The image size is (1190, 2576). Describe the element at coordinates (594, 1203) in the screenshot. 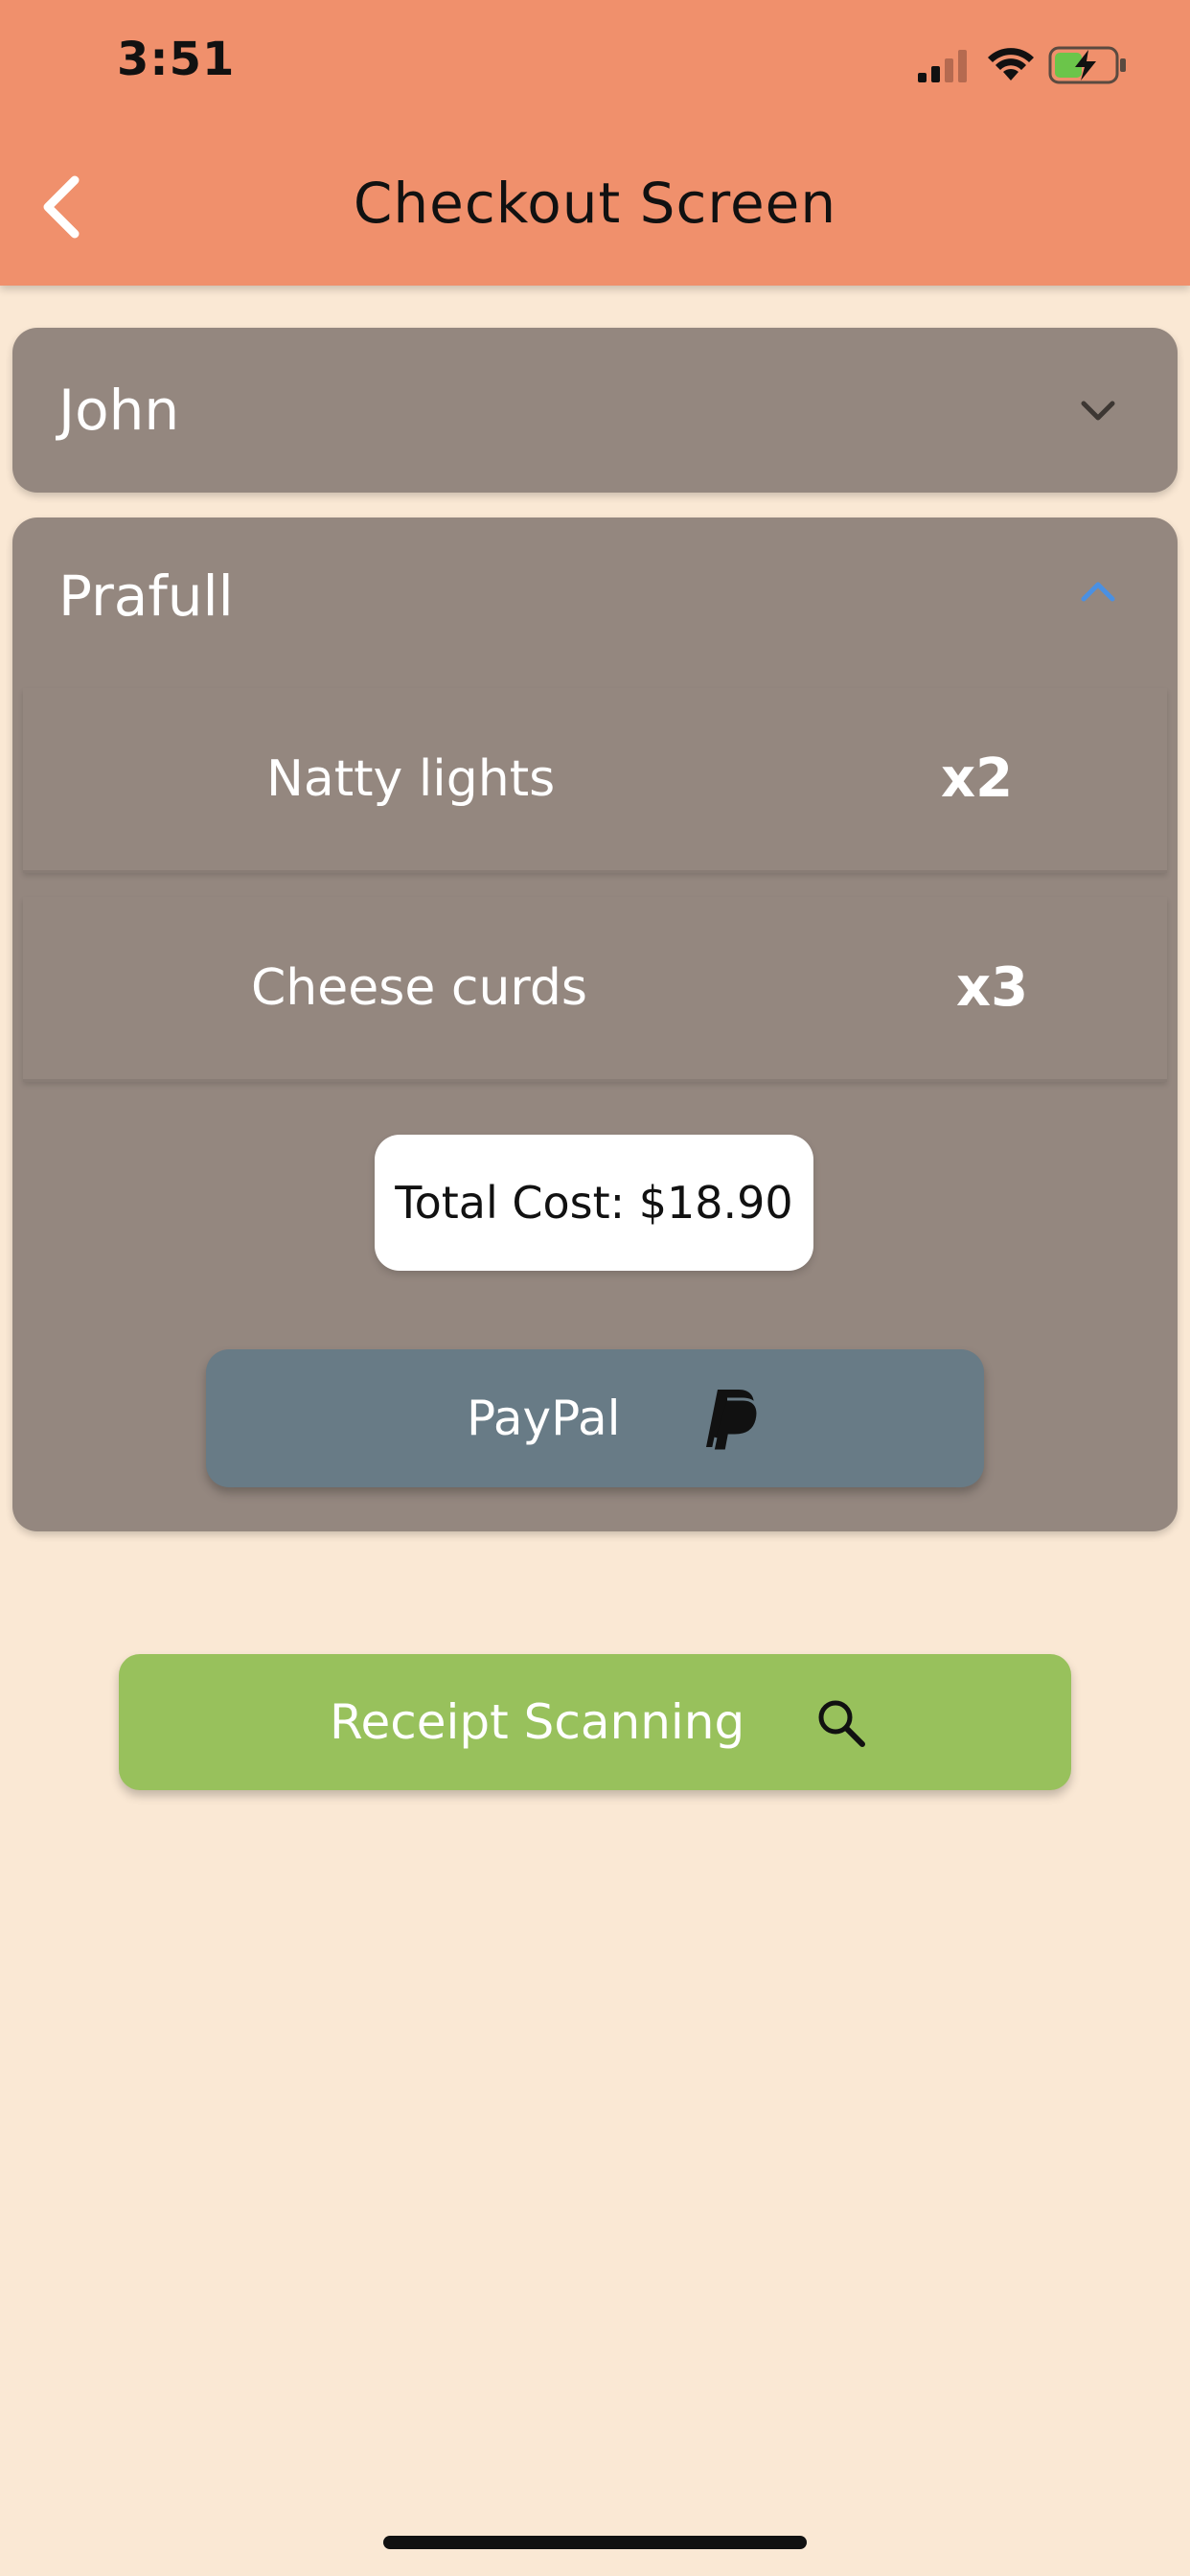

I see `total-cost-badge: Total Cost: $18.90` at that location.